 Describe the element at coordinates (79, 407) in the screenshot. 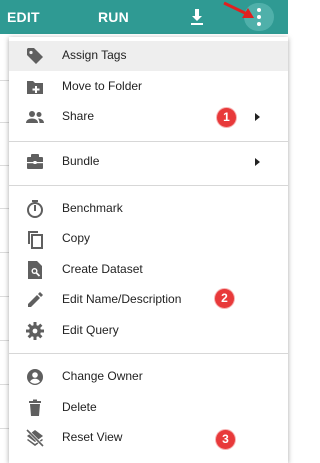

I see `menu-item-label: Delete` at that location.